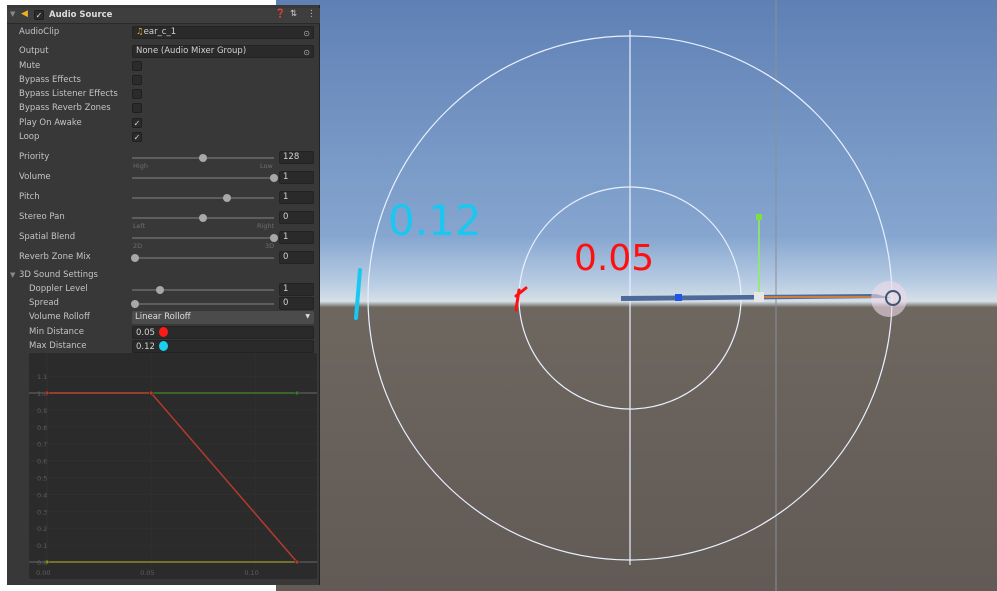 Image resolution: width=997 pixels, height=591 pixels. I want to click on max-distance-label: Max Distance, so click(58, 346).